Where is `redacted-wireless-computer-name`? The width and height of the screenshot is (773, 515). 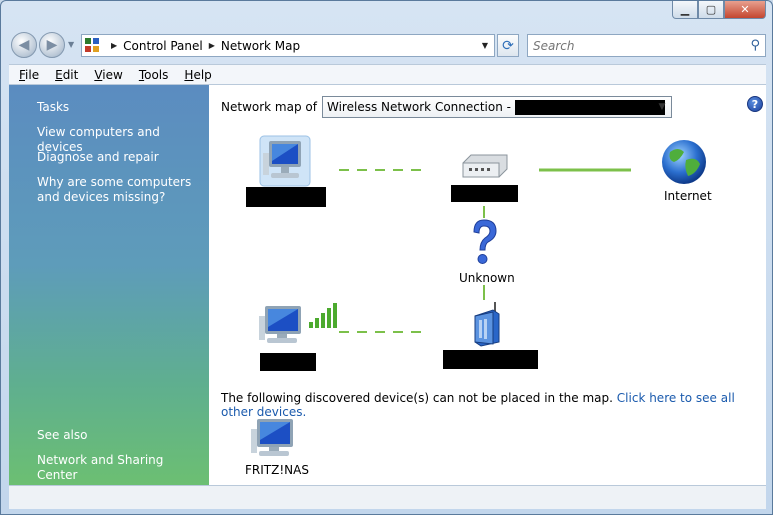 redacted-wireless-computer-name is located at coordinates (288, 362).